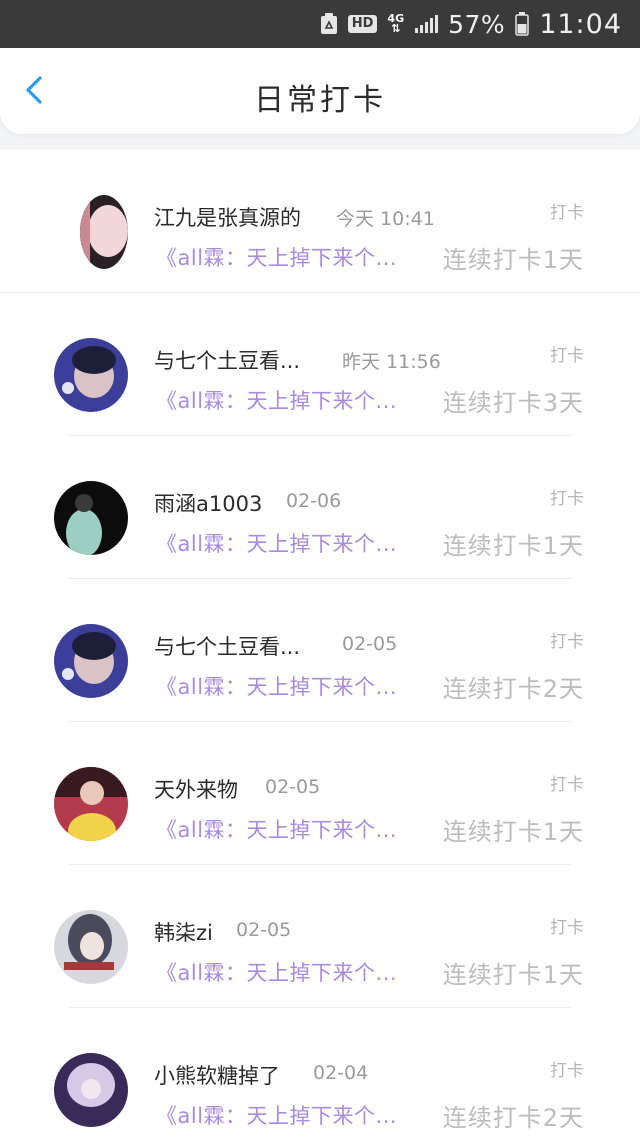  I want to click on user-name: 雨涵a1003, so click(208, 504).